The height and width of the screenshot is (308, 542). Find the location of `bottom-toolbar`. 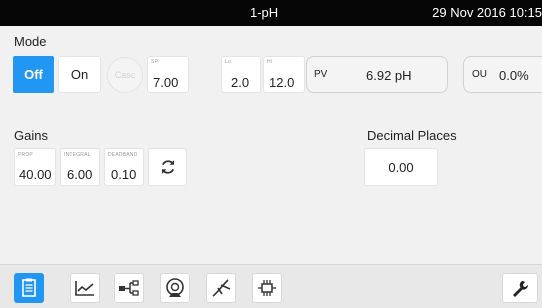

bottom-toolbar is located at coordinates (271, 286).